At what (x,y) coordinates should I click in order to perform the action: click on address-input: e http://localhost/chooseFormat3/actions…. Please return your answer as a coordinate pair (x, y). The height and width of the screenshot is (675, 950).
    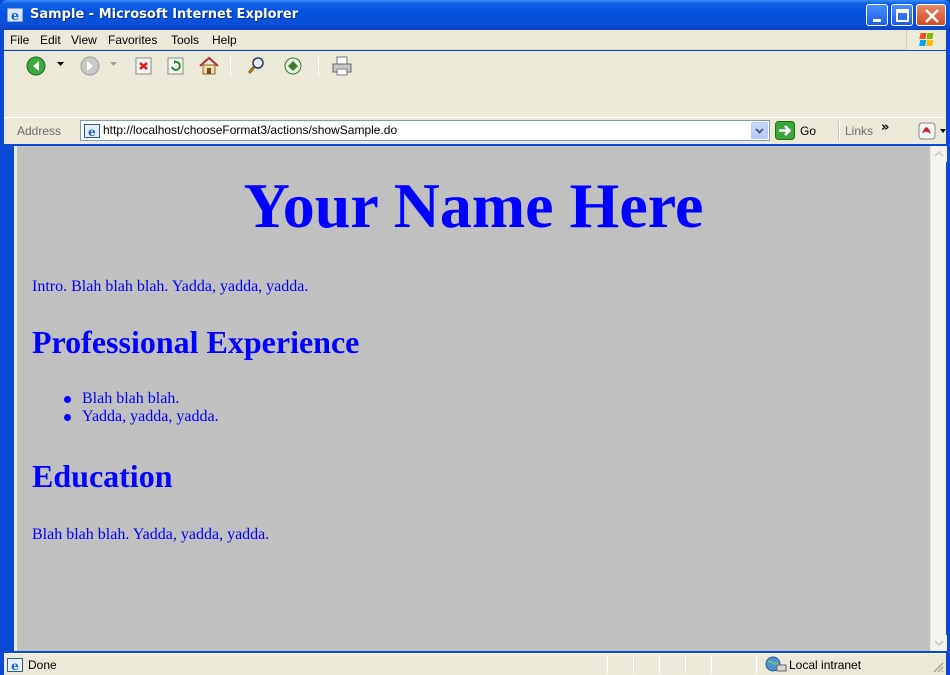
    Looking at the image, I should click on (425, 130).